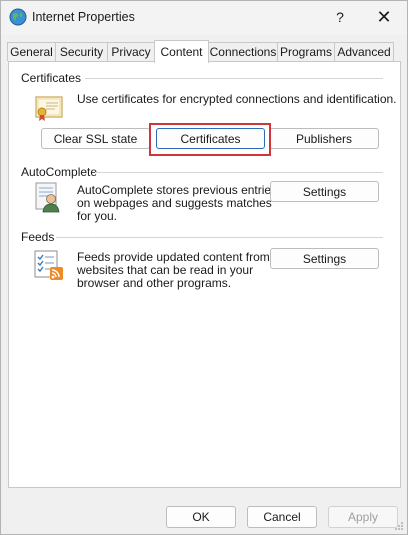  Describe the element at coordinates (81, 51) in the screenshot. I see `tab-security: Security` at that location.